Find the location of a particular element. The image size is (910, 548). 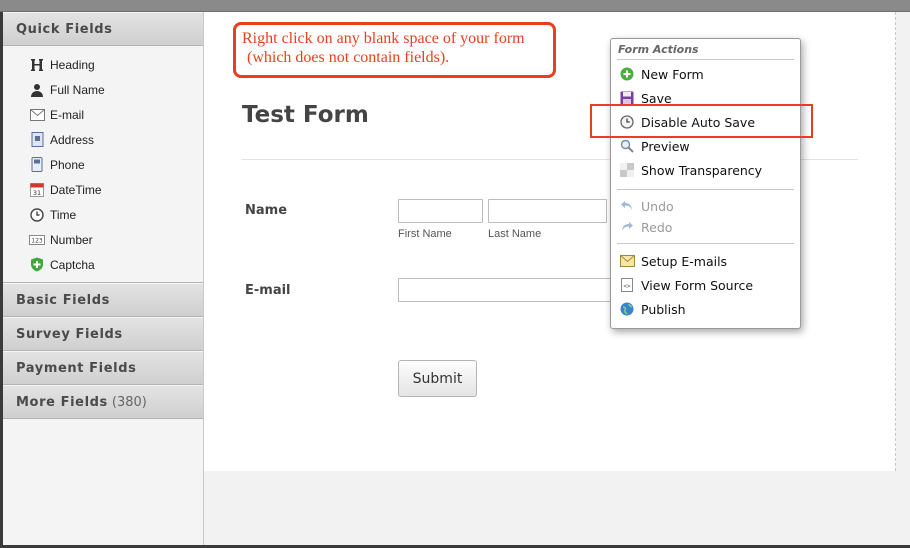

quick-field-captcha: Captcha is located at coordinates (103, 264).